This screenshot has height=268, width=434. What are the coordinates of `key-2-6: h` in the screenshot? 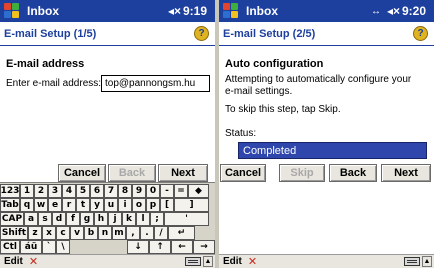 It's located at (101, 219).